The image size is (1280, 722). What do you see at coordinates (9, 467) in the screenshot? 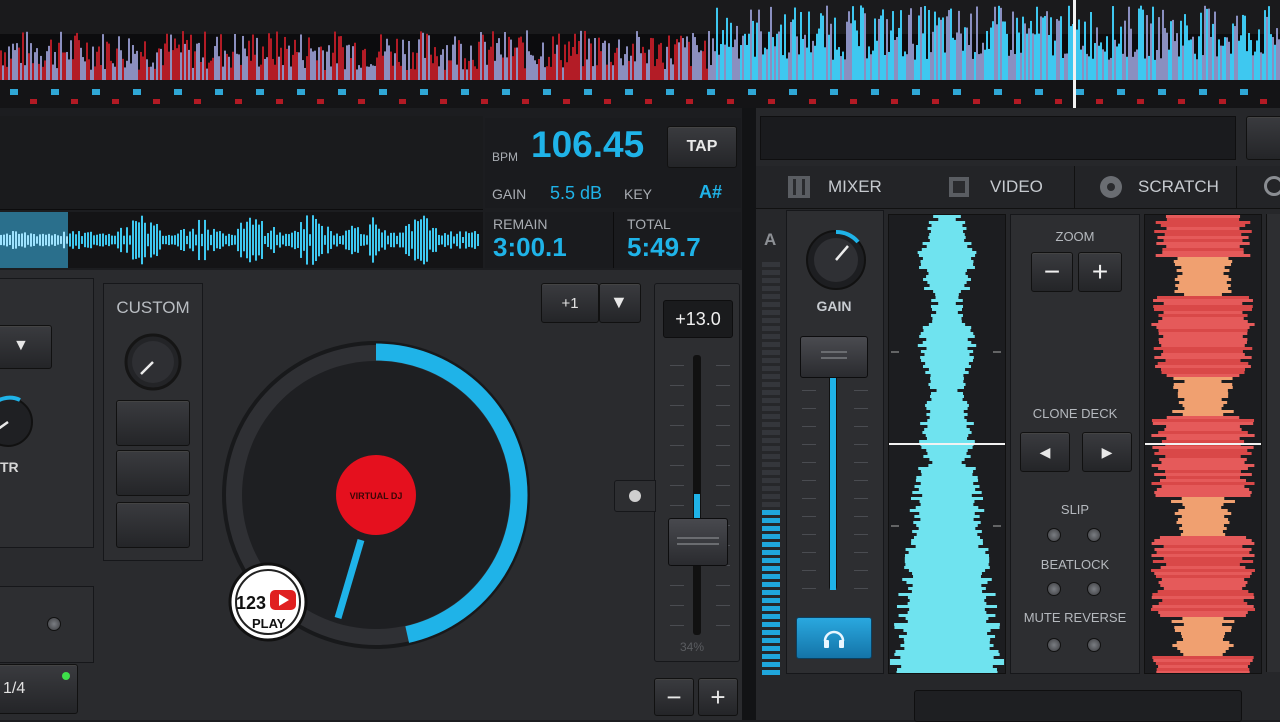
I see `filter-label: TR` at bounding box center [9, 467].